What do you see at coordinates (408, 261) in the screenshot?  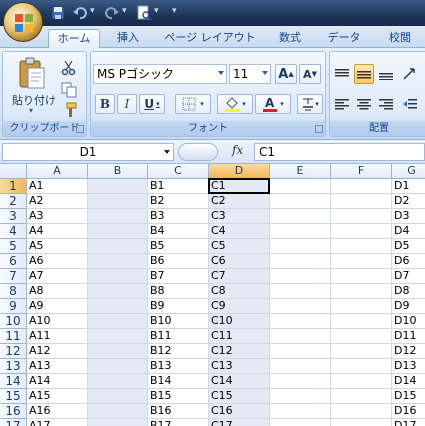 I see `cell-g6: D6` at bounding box center [408, 261].